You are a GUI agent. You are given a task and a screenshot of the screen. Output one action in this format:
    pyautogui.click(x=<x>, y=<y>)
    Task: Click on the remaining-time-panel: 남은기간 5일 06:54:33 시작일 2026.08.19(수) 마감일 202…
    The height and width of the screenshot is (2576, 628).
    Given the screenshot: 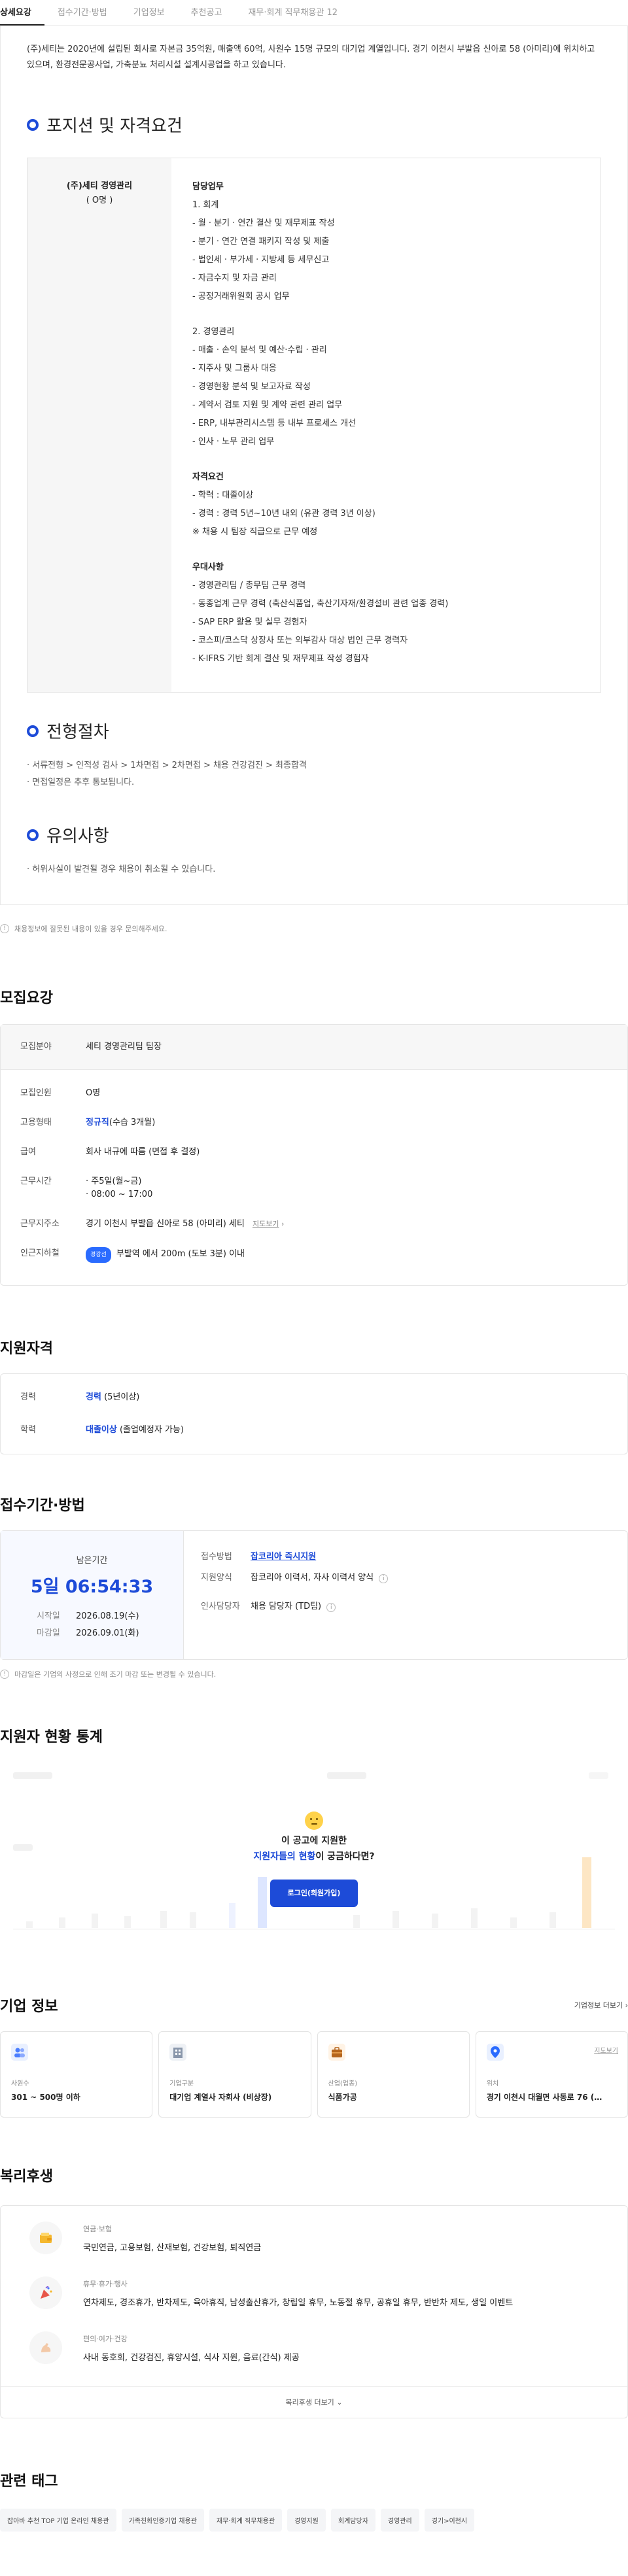 What is the action you would take?
    pyautogui.click(x=92, y=1595)
    